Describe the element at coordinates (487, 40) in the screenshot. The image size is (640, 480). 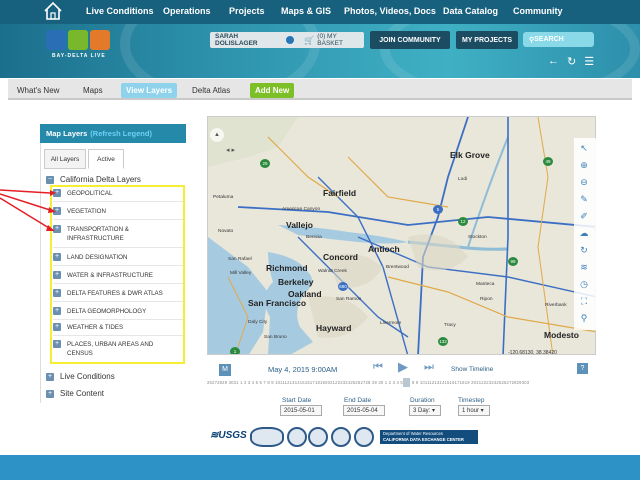
I see `my-projects-button: MY PROJECTS` at that location.